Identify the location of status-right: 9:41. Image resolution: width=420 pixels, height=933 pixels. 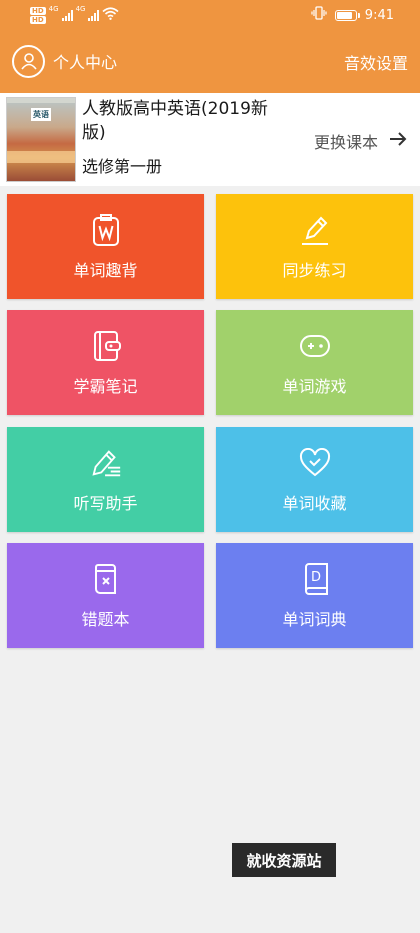
(352, 15).